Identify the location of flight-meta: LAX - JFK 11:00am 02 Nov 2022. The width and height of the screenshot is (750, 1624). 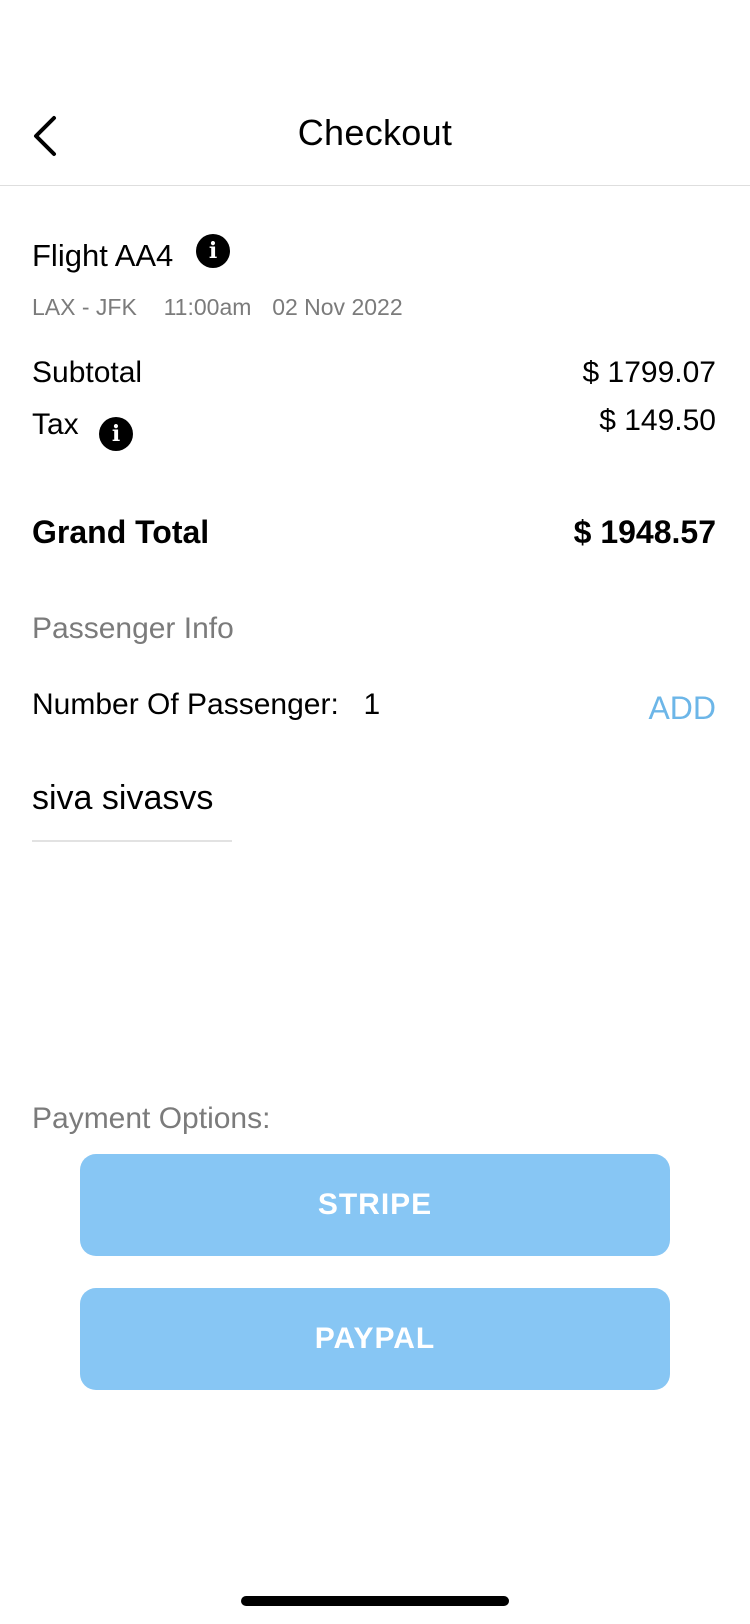
(217, 307).